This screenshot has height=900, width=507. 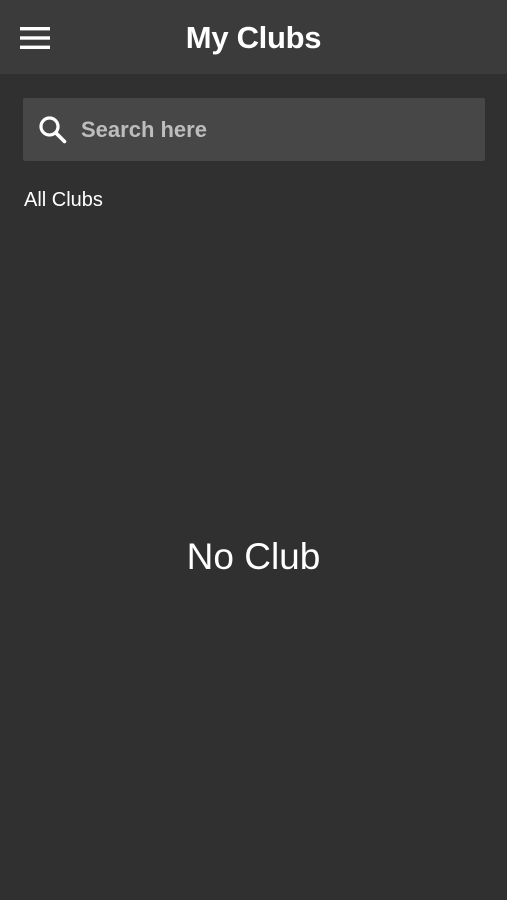 What do you see at coordinates (53, 130) in the screenshot?
I see `search-icon` at bounding box center [53, 130].